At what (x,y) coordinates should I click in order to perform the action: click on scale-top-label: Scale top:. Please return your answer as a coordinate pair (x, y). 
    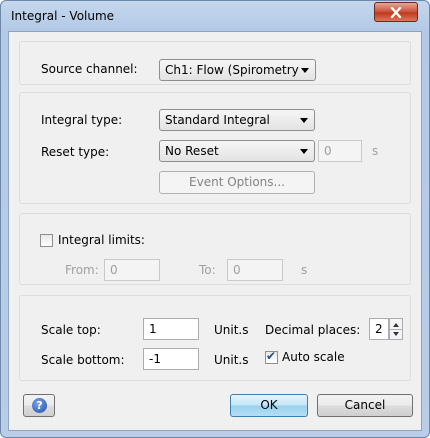
    Looking at the image, I should click on (71, 330).